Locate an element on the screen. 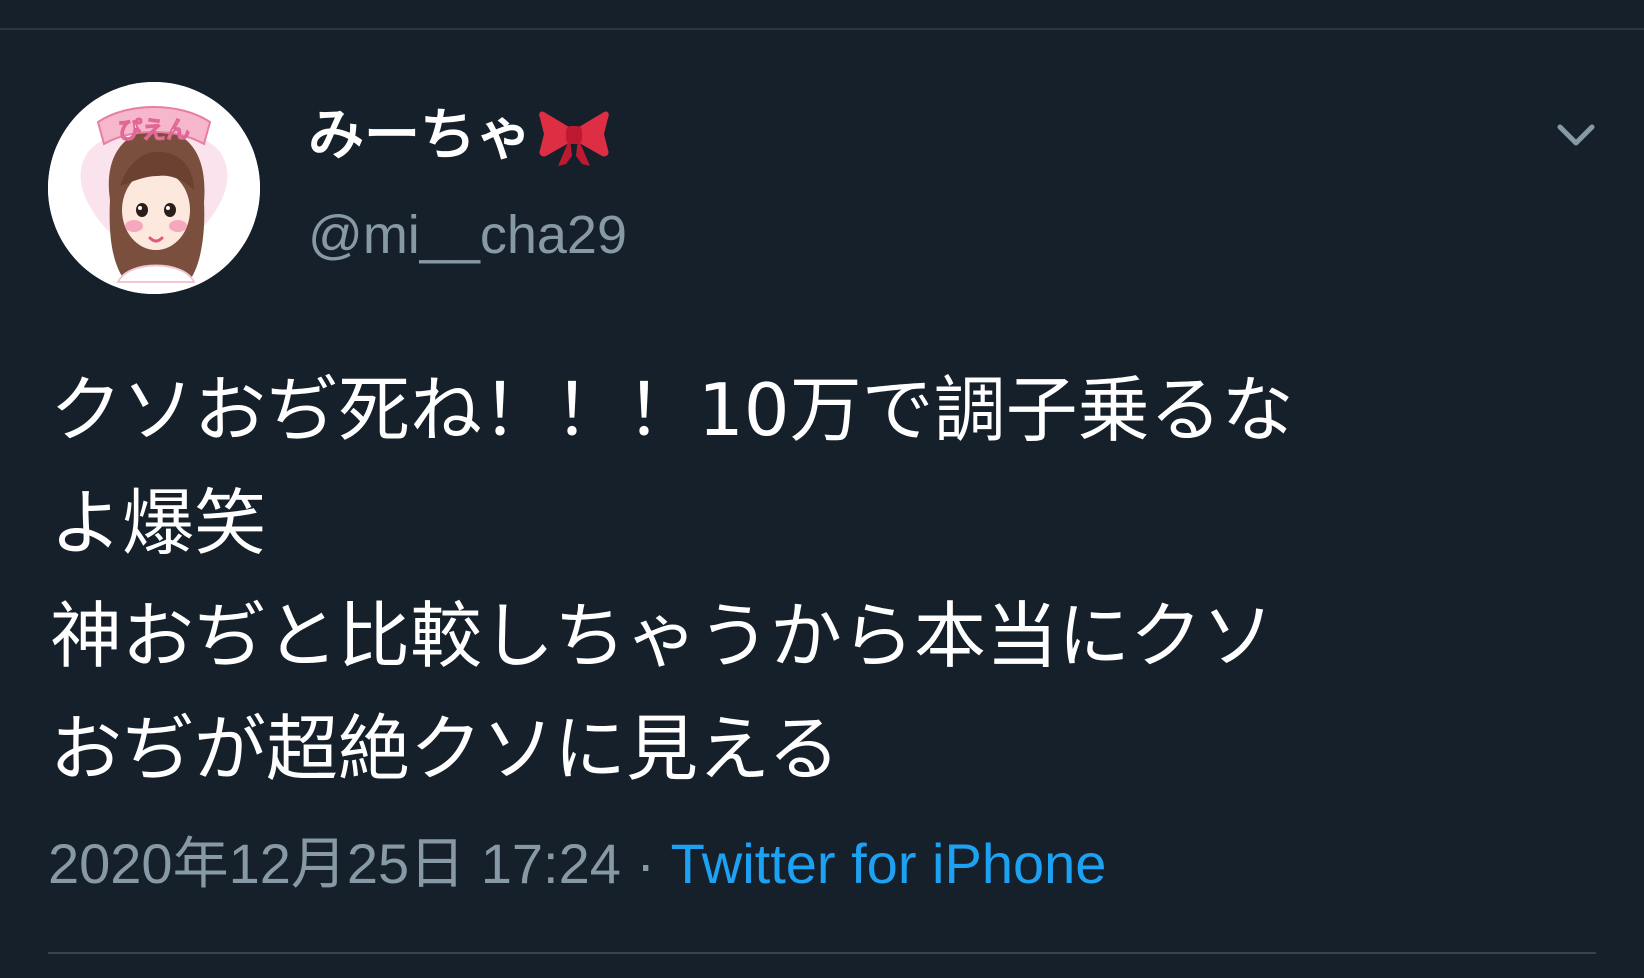 This screenshot has height=978, width=1644. chevron-down-icon is located at coordinates (1576, 135).